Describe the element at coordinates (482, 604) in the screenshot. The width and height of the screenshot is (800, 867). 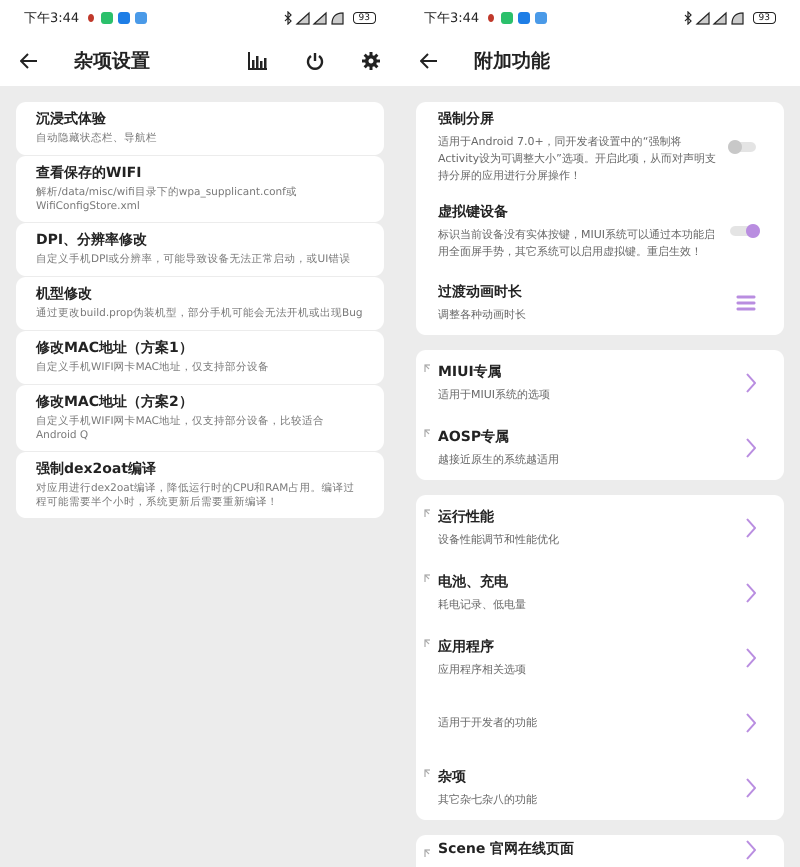
I see `option-description: 耗电记录、低电量` at that location.